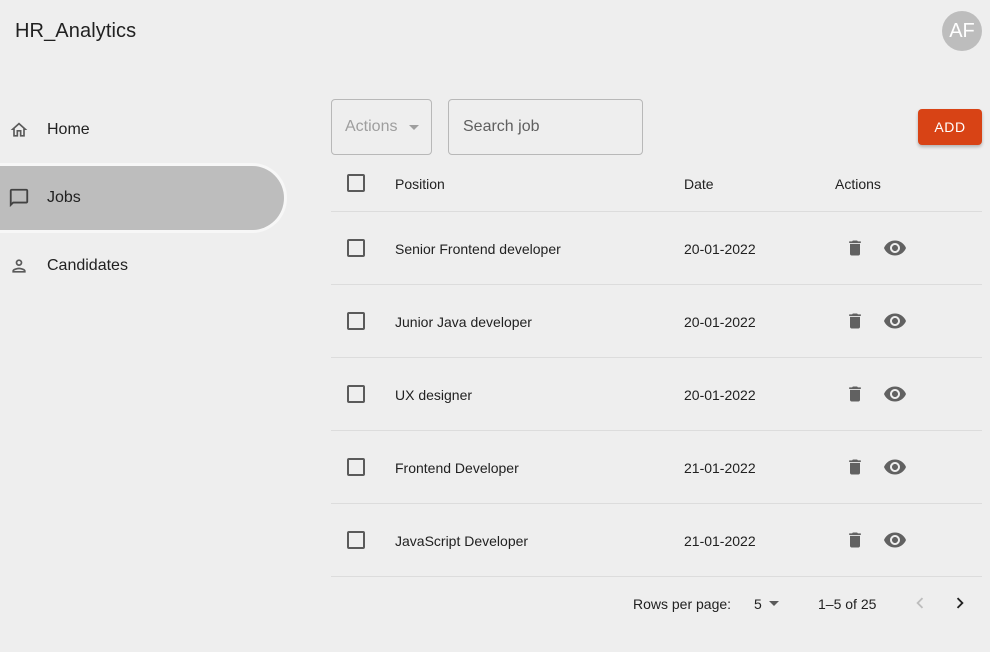 The width and height of the screenshot is (990, 652). Describe the element at coordinates (960, 603) in the screenshot. I see `chevron-right-icon` at that location.